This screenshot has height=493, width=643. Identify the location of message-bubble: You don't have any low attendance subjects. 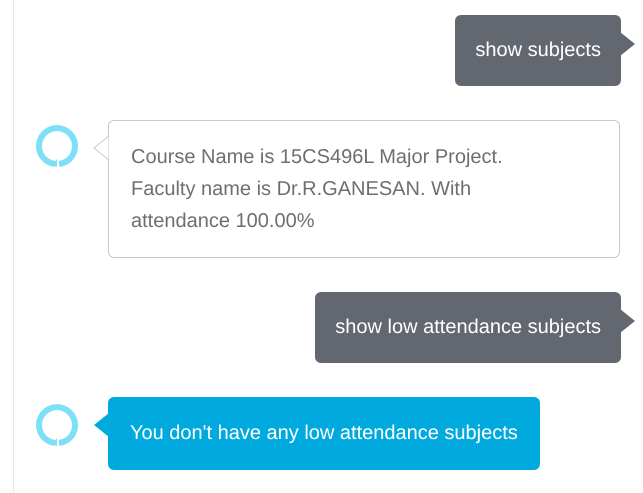
(324, 433).